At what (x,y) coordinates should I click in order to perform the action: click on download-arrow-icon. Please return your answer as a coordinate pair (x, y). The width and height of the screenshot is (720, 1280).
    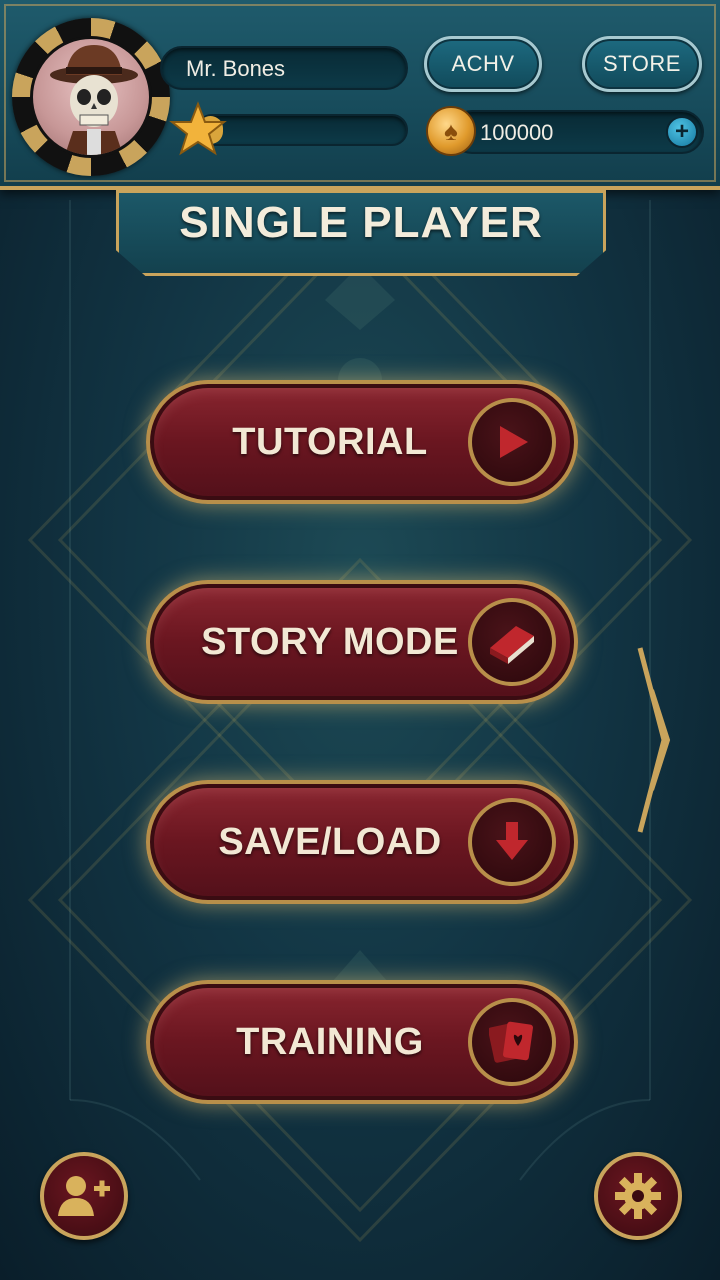
    Looking at the image, I should click on (512, 842).